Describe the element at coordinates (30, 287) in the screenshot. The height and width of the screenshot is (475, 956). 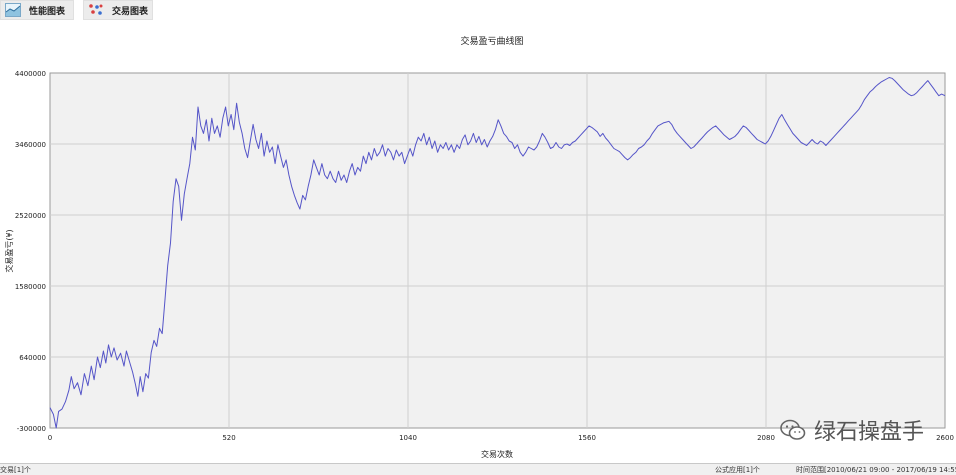
I see `y-tick-label: 1580000` at that location.